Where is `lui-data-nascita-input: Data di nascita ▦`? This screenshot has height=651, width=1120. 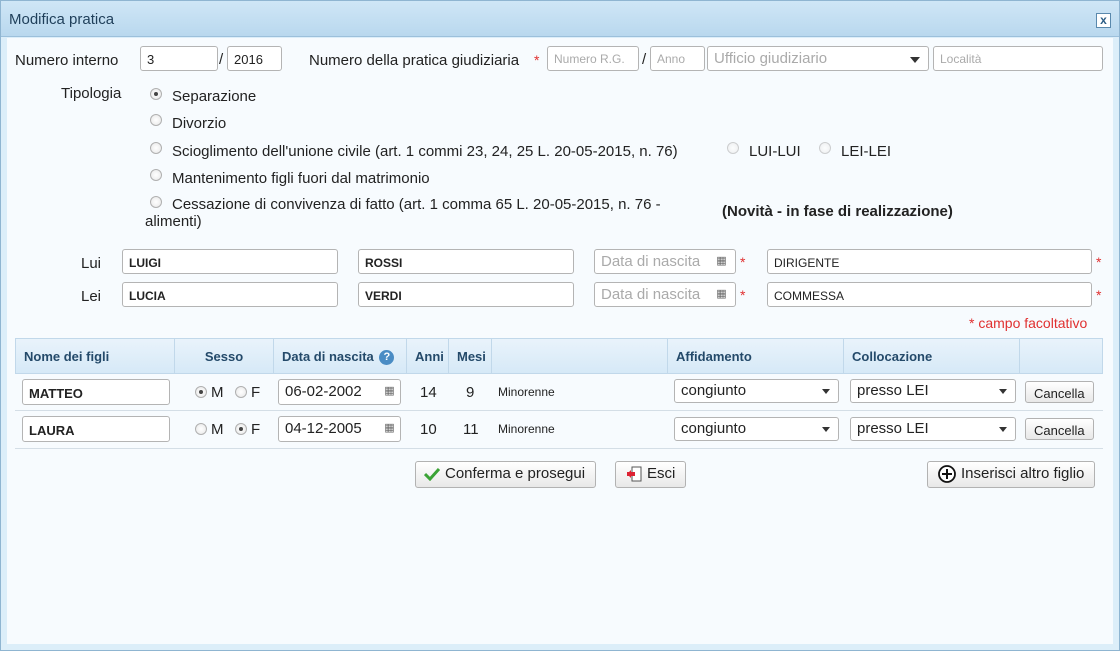
lui-data-nascita-input: Data di nascita ▦ is located at coordinates (665, 261).